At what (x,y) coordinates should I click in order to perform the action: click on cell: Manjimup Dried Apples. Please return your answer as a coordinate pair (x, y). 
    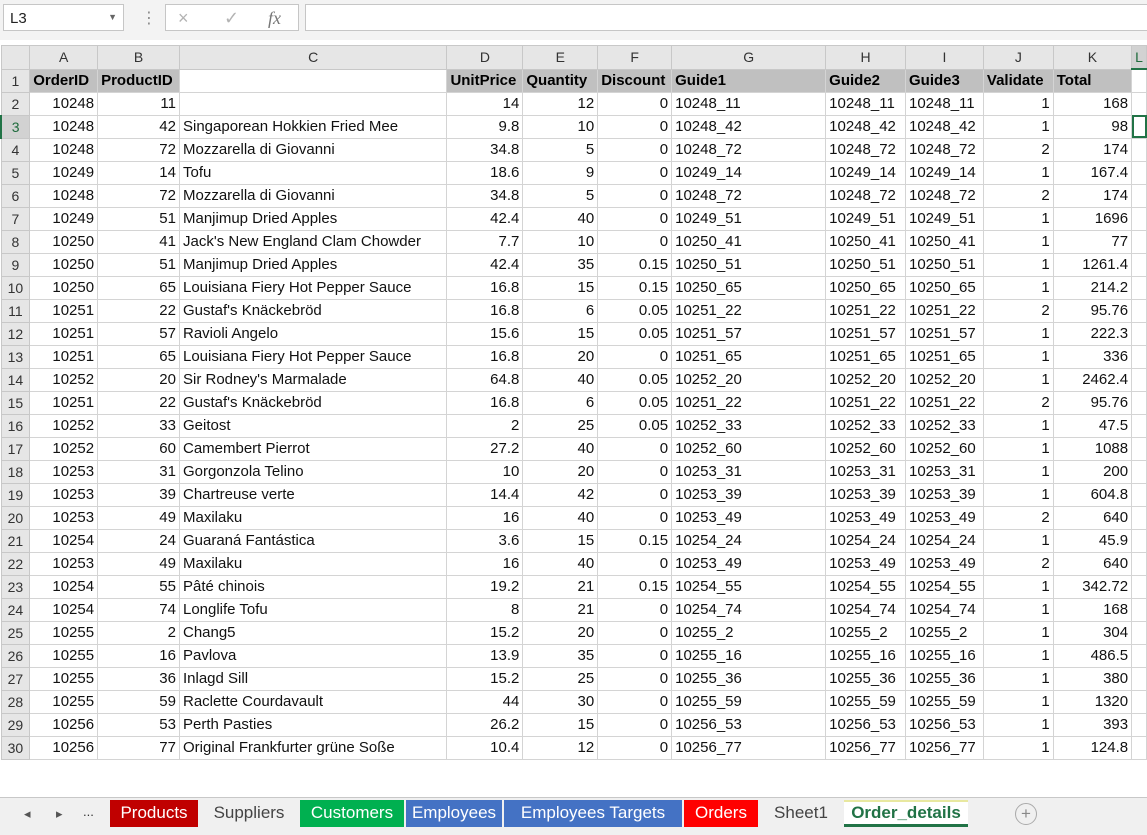
    Looking at the image, I should click on (313, 218).